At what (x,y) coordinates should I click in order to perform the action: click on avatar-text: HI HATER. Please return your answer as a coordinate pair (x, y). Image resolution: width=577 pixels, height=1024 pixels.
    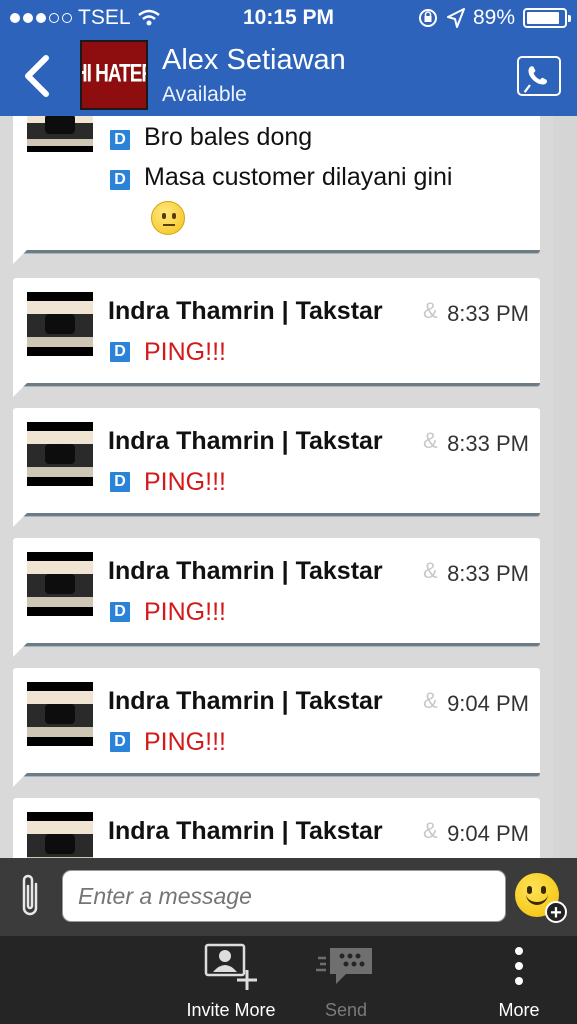
    Looking at the image, I should click on (114, 74).